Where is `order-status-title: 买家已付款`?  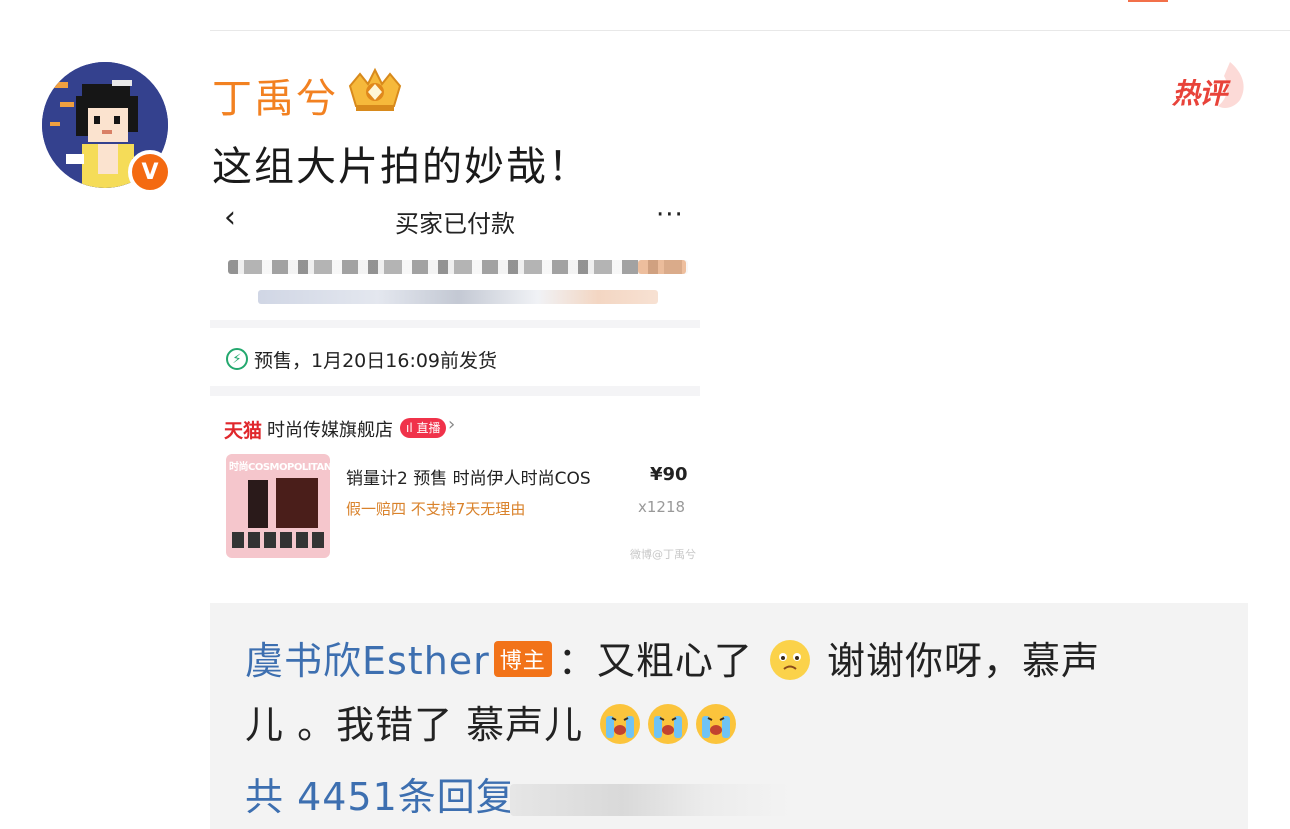 order-status-title: 买家已付款 is located at coordinates (455, 224).